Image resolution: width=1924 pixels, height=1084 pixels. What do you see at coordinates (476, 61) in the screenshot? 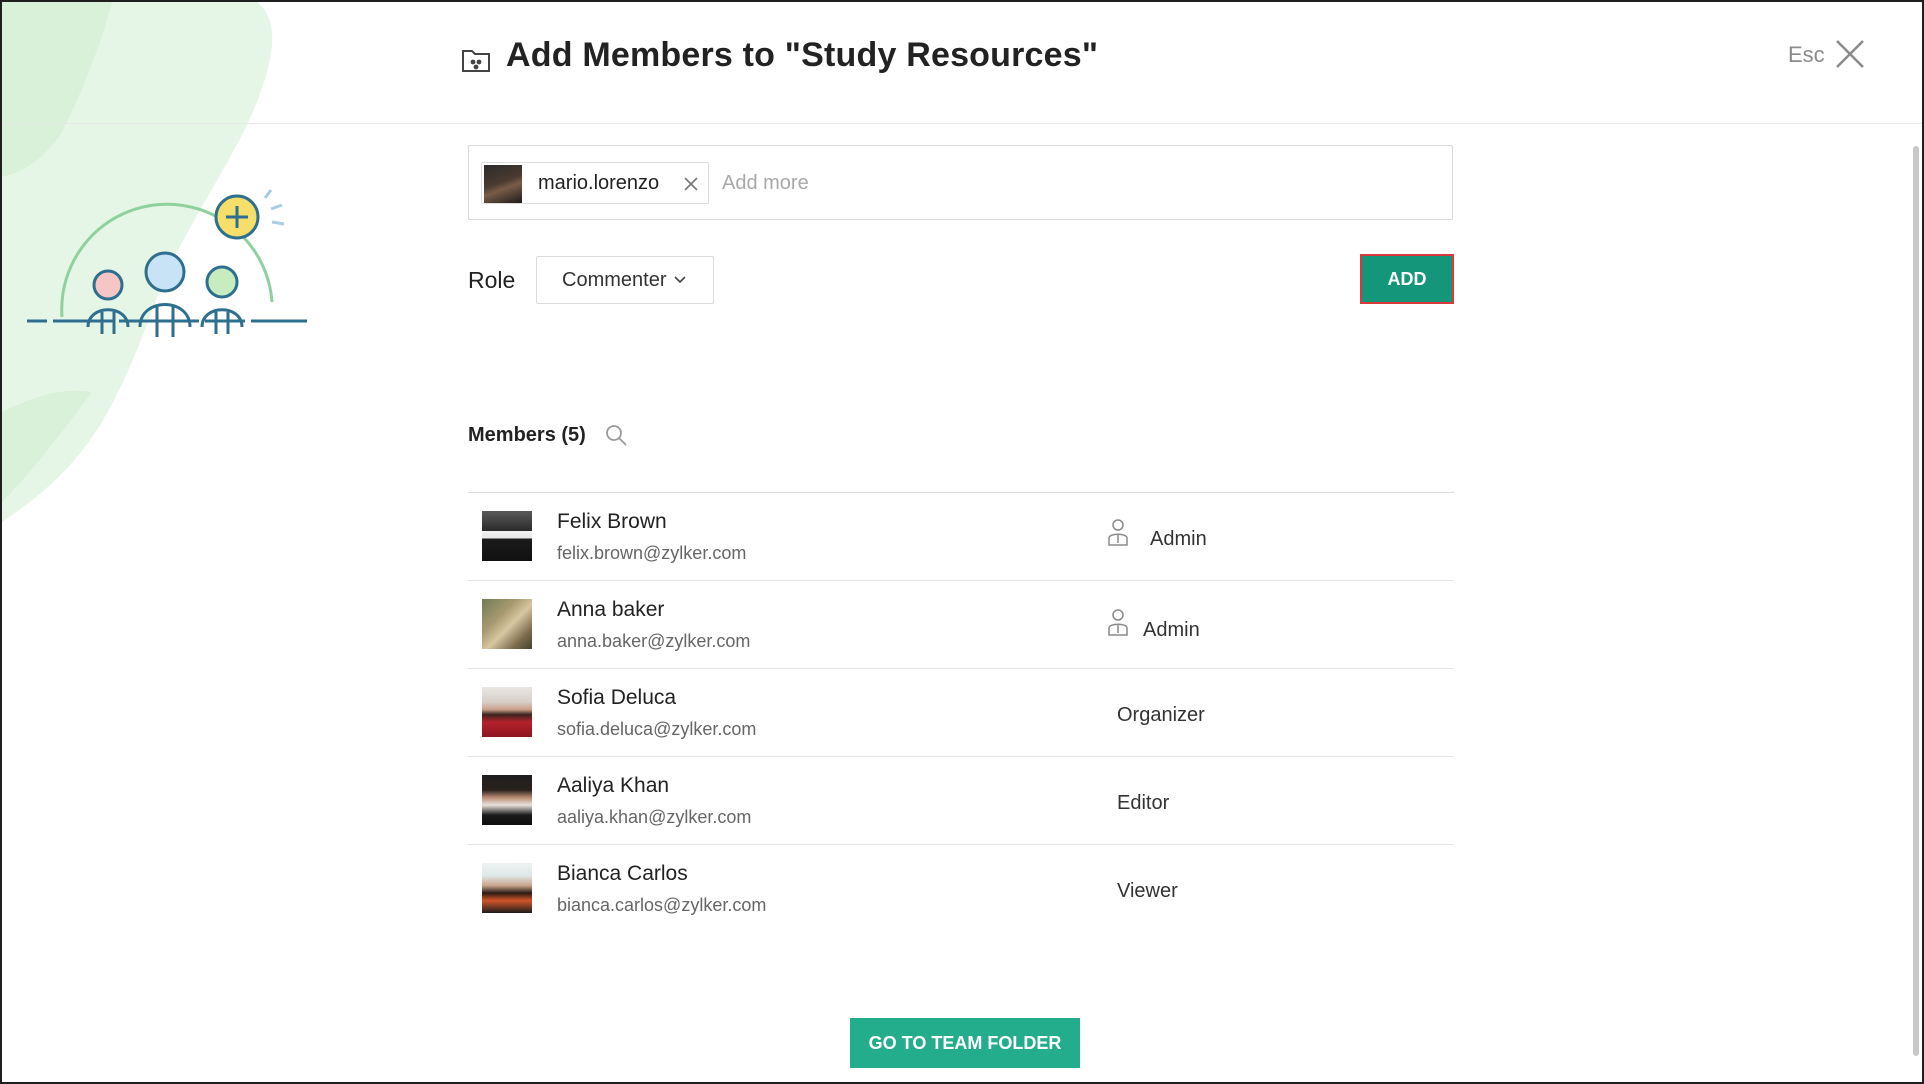
I see `team-folder-icon` at bounding box center [476, 61].